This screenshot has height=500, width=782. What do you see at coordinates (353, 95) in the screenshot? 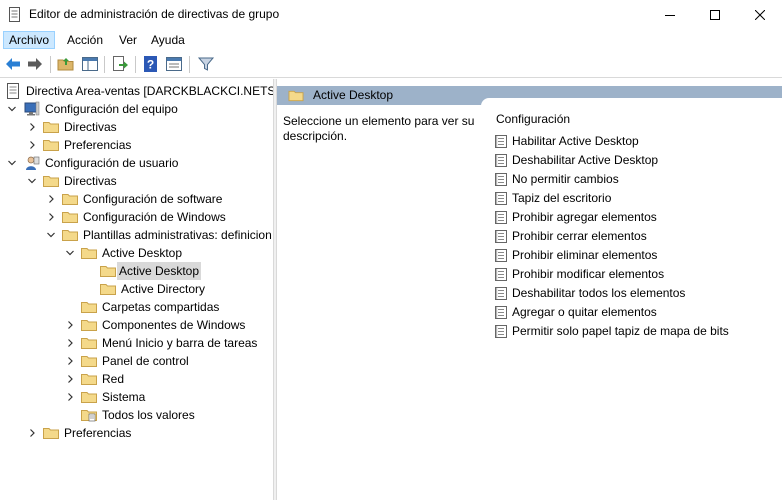
I see `details-header-title: Active Desktop` at bounding box center [353, 95].